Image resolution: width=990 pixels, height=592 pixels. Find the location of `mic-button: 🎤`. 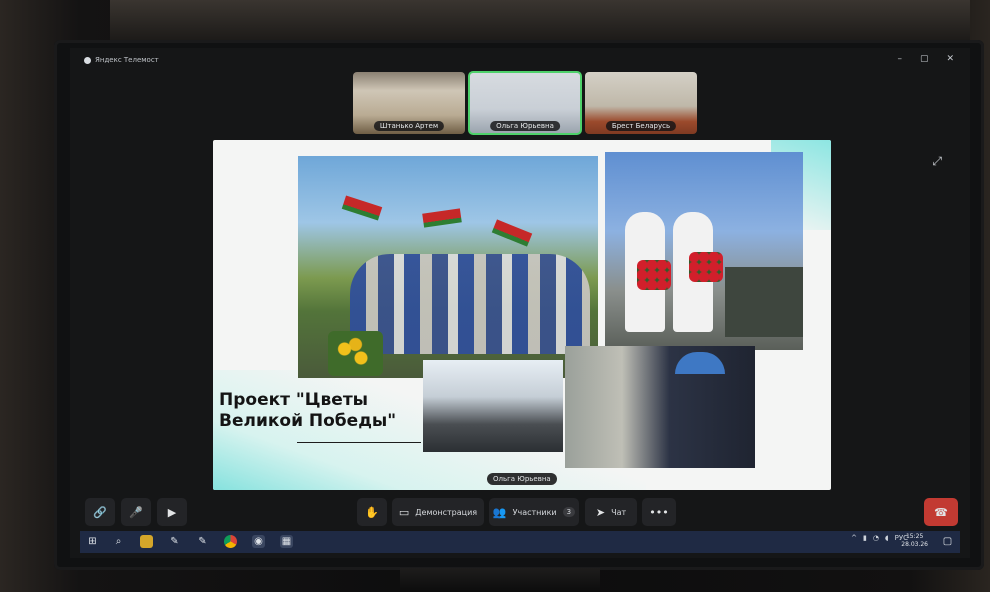

mic-button: 🎤 is located at coordinates (136, 512).